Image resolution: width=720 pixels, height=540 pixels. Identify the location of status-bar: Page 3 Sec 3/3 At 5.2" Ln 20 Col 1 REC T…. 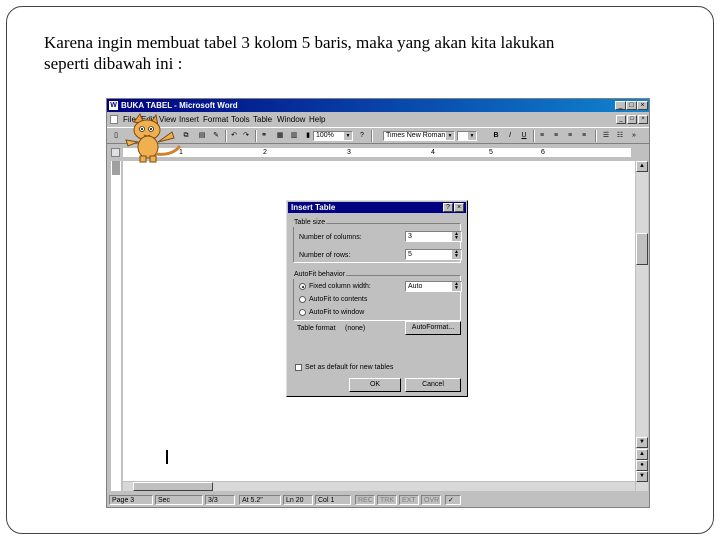
(378, 500).